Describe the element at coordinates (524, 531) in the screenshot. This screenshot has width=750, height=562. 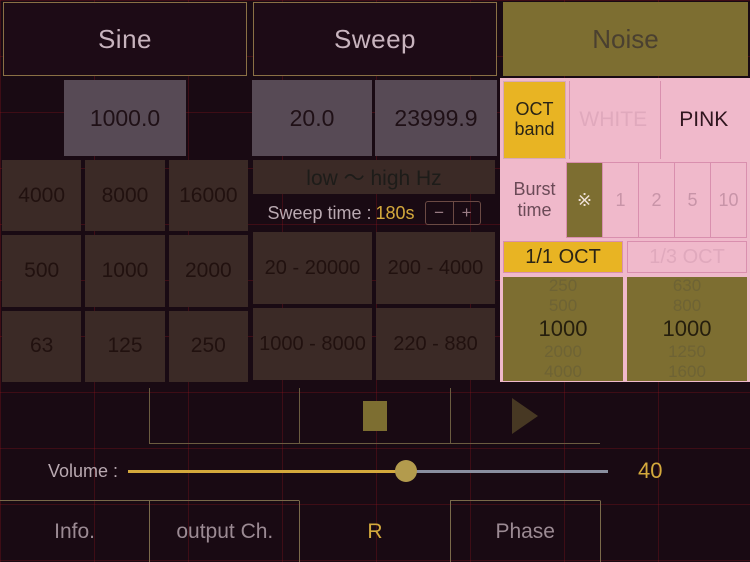
I see `bottom-tab-phase: Phase` at that location.